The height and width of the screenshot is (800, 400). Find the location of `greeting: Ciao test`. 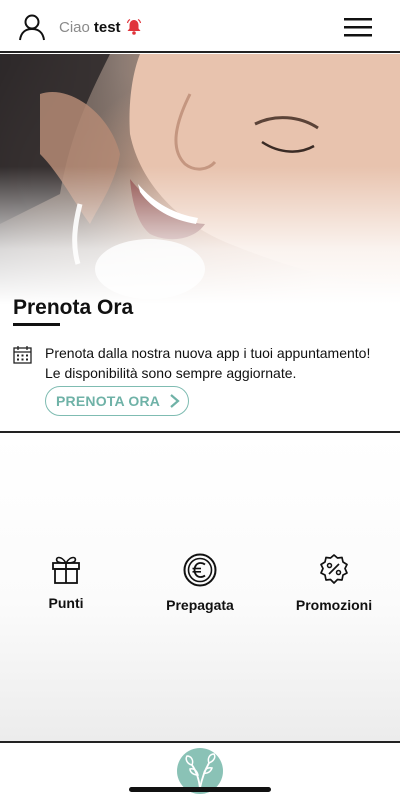

greeting: Ciao test is located at coordinates (90, 27).